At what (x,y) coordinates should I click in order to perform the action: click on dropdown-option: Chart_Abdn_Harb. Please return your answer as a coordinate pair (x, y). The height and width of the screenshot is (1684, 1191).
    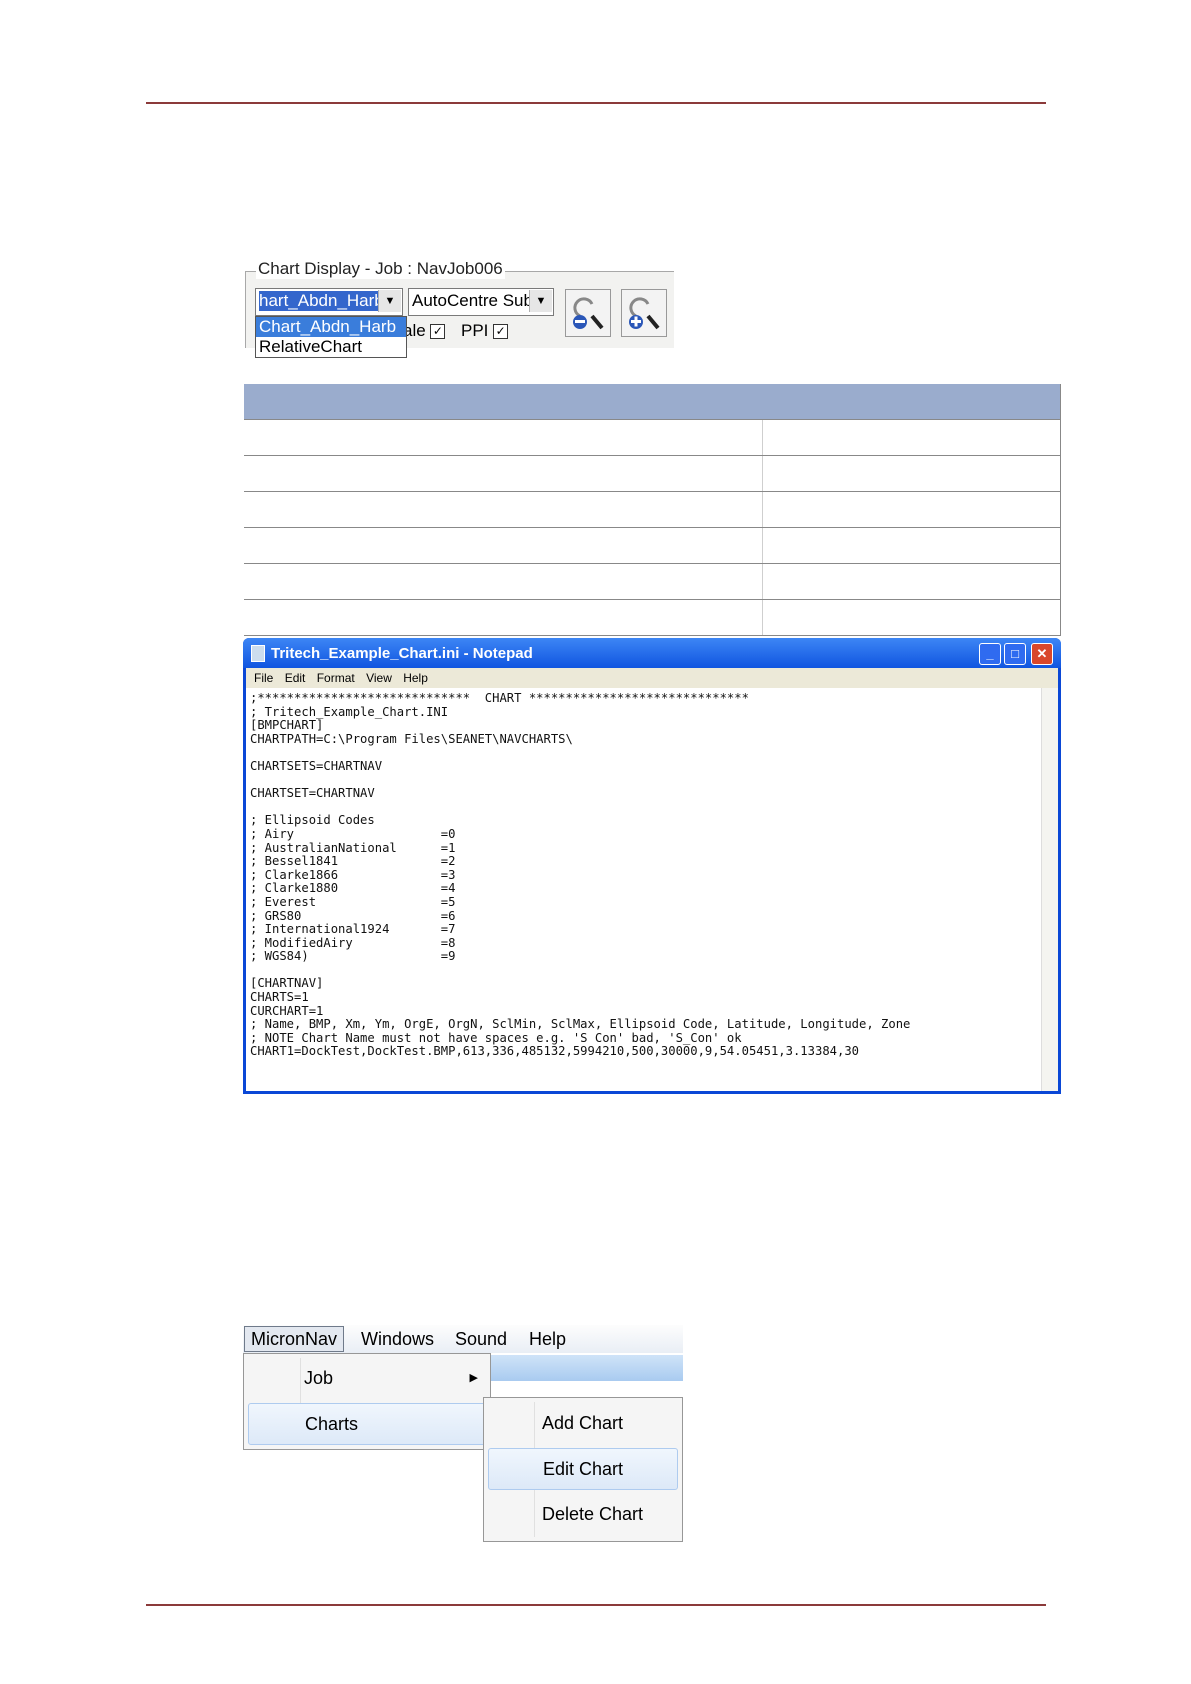
    Looking at the image, I should click on (331, 327).